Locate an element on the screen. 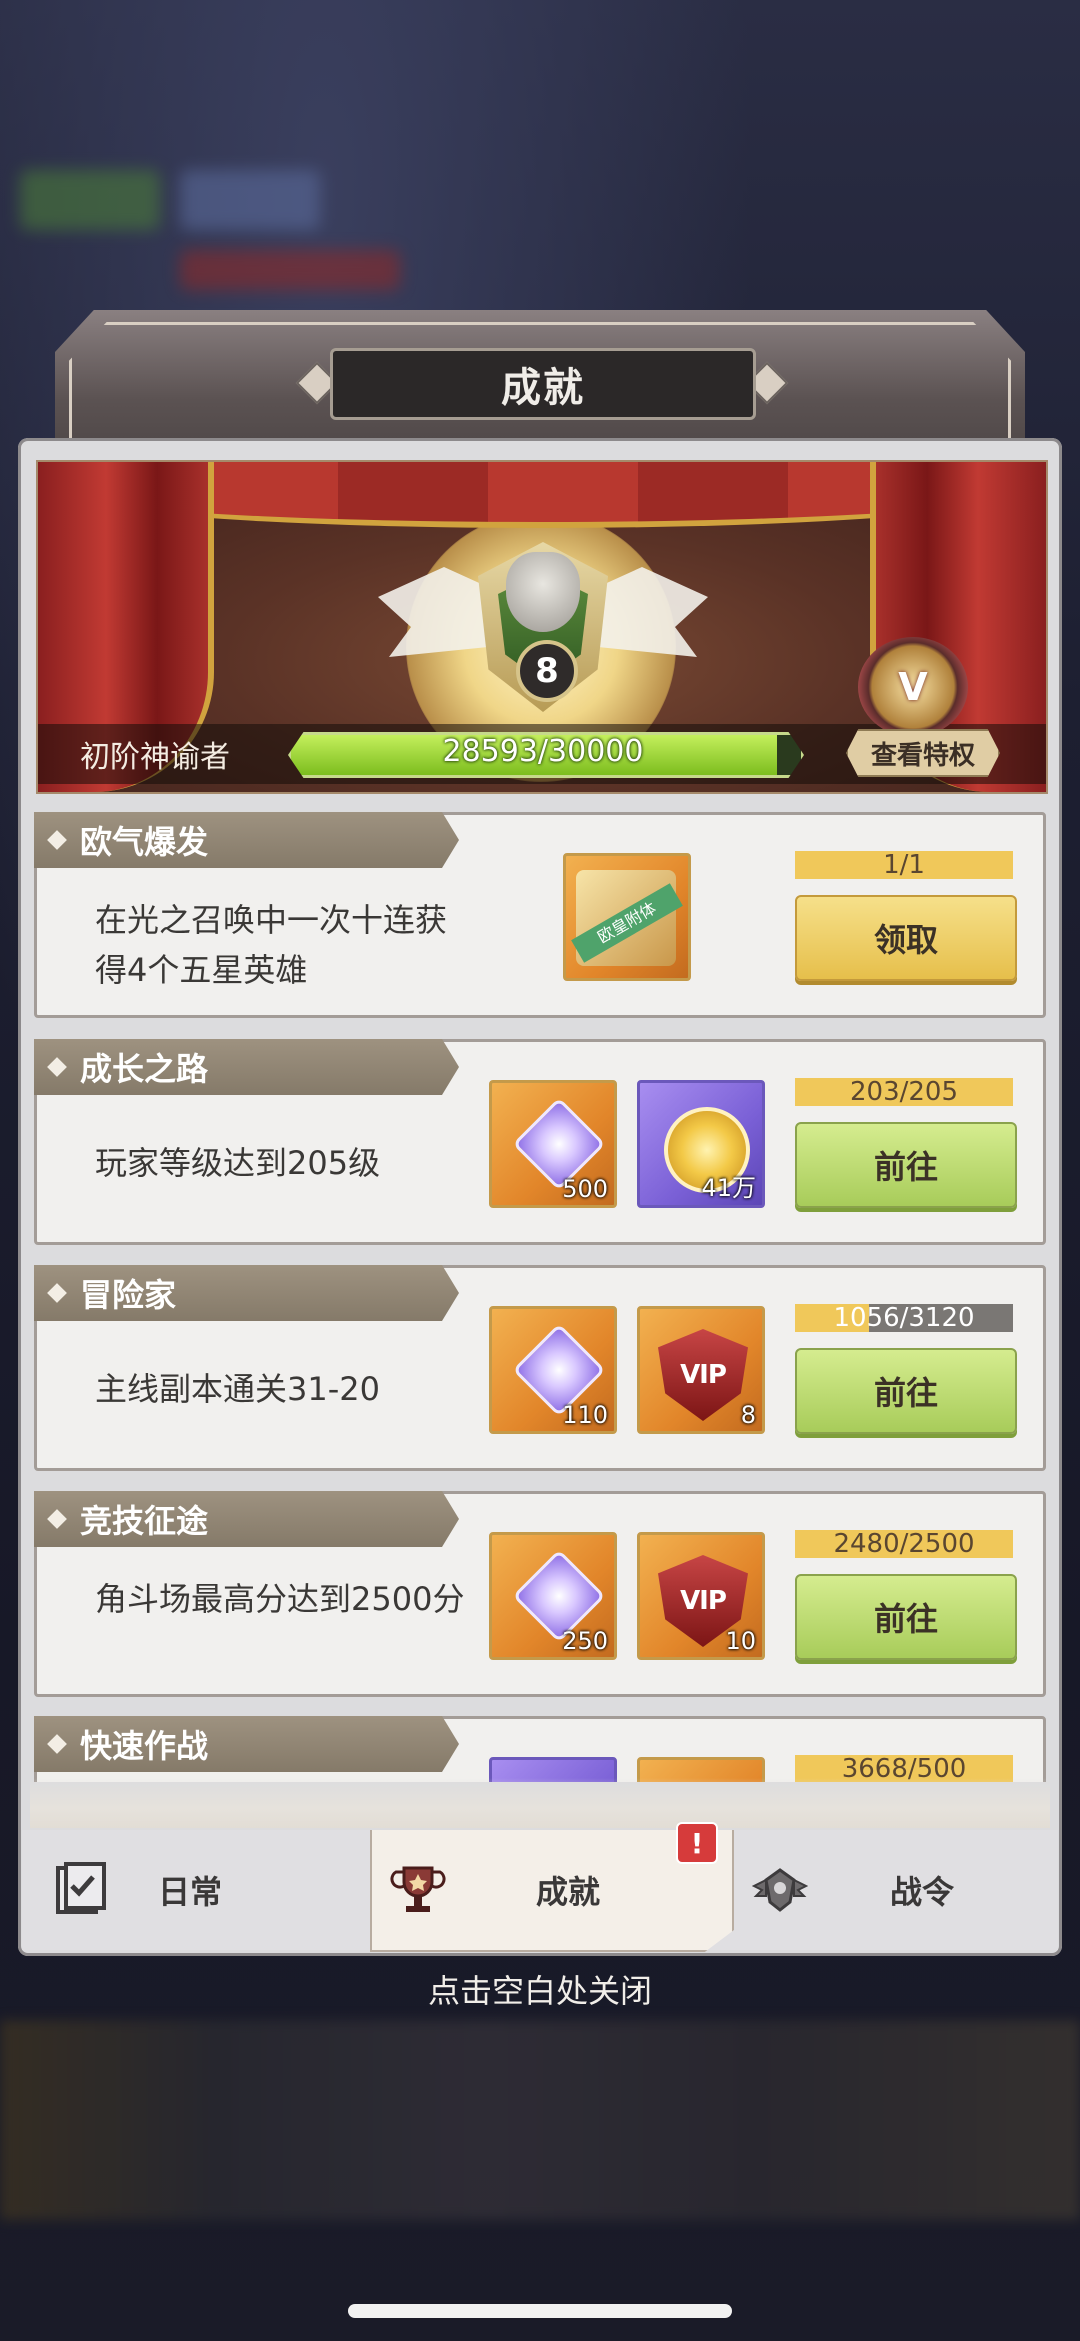 The image size is (1080, 2341). view-privilege-button: 查看特权 is located at coordinates (923, 753).